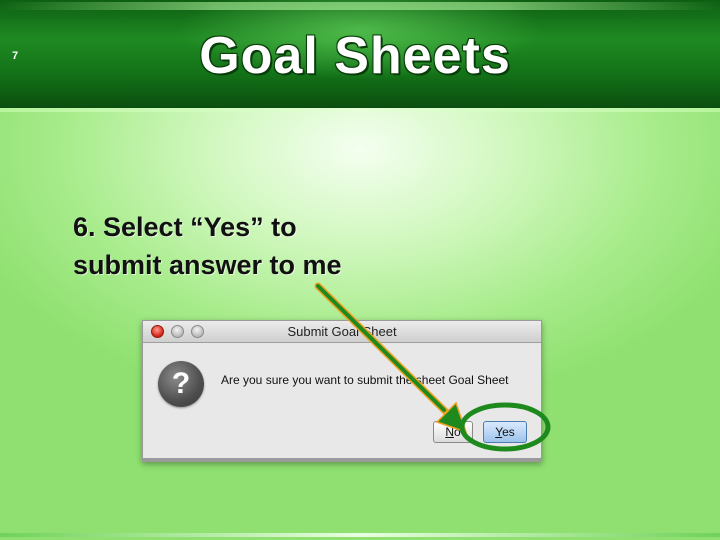  I want to click on no-button: No, so click(453, 432).